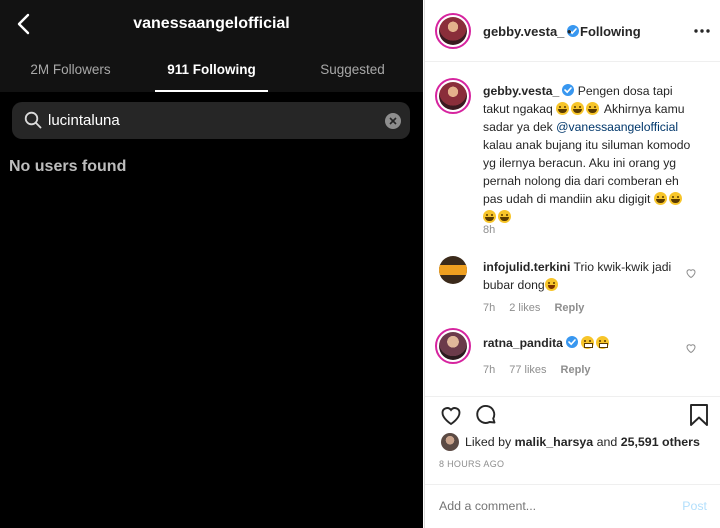 The width and height of the screenshot is (720, 528). What do you see at coordinates (33, 120) in the screenshot?
I see `search-icon` at bounding box center [33, 120].